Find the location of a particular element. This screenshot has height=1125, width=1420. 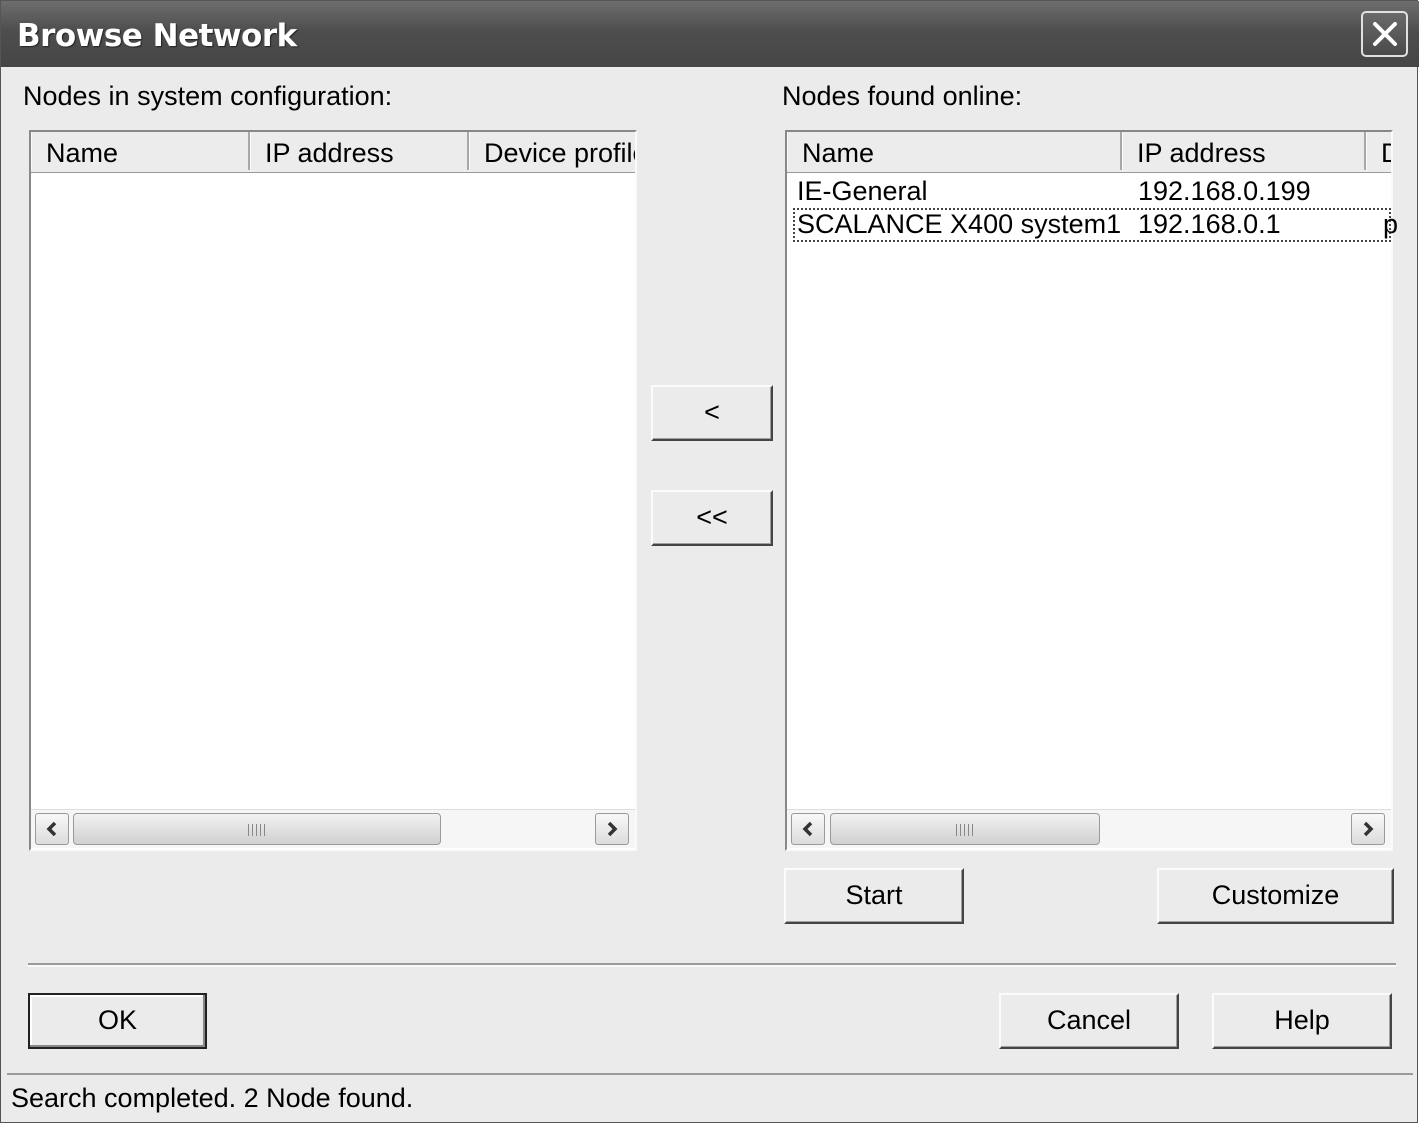

node-ip: 192.168.0.199 is located at coordinates (1224, 191).